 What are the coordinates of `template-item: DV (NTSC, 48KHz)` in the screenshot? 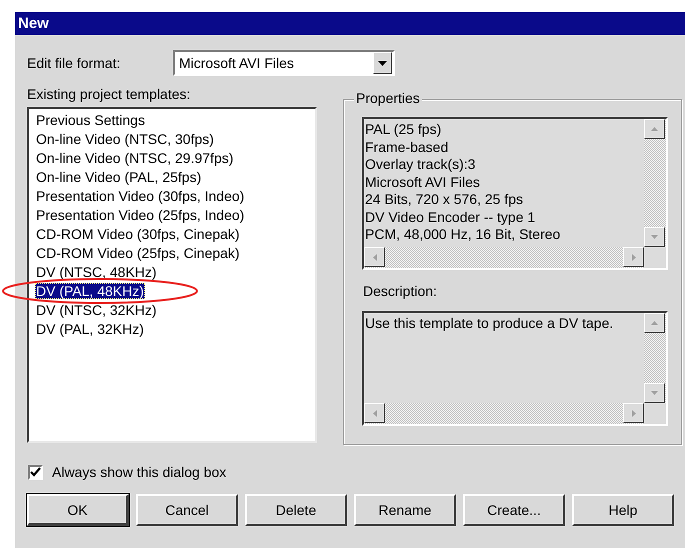 It's located at (96, 272).